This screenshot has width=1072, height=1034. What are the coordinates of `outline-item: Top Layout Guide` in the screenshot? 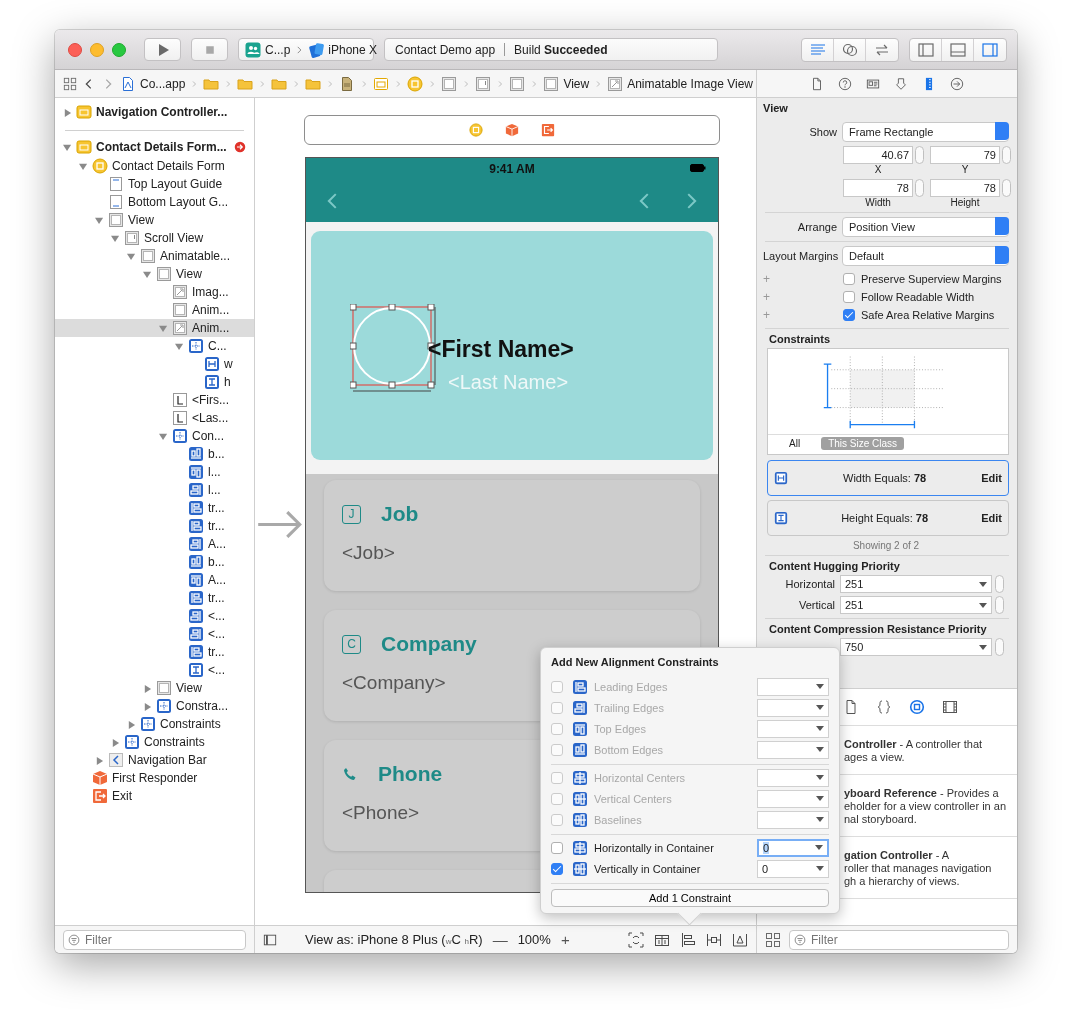 It's located at (154, 184).